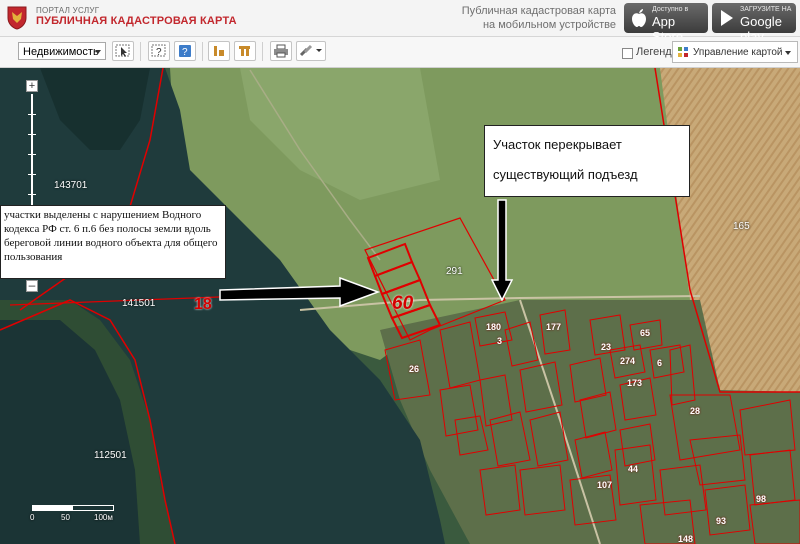 The height and width of the screenshot is (544, 800). I want to click on parcel-label-143701: 143701, so click(70, 185).